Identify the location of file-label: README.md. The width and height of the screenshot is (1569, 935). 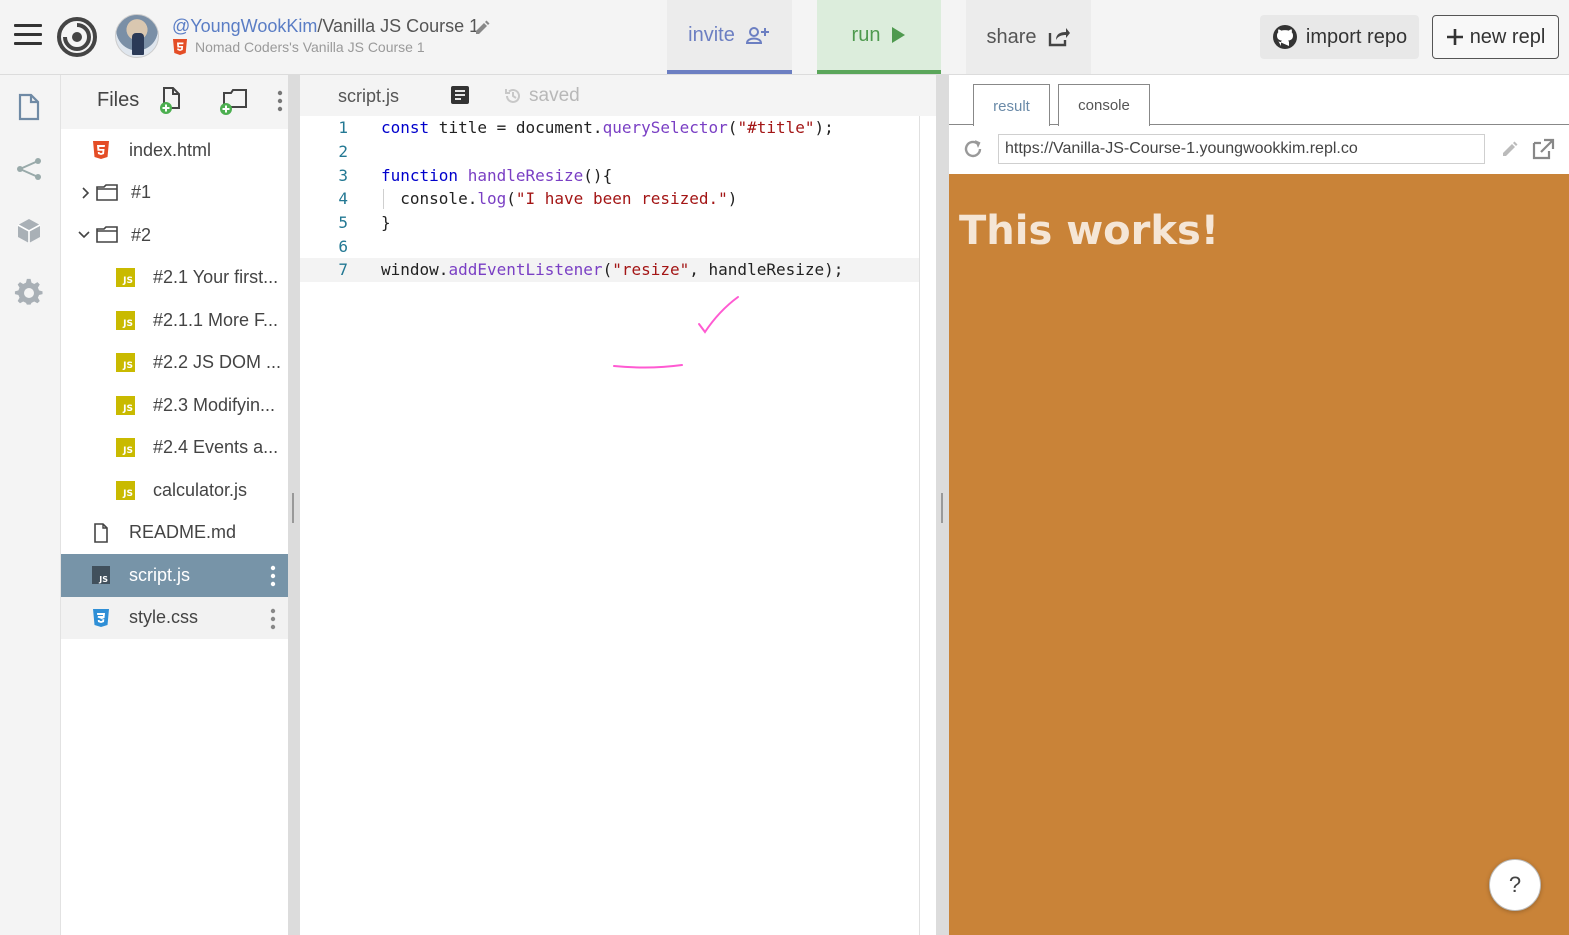
(183, 532).